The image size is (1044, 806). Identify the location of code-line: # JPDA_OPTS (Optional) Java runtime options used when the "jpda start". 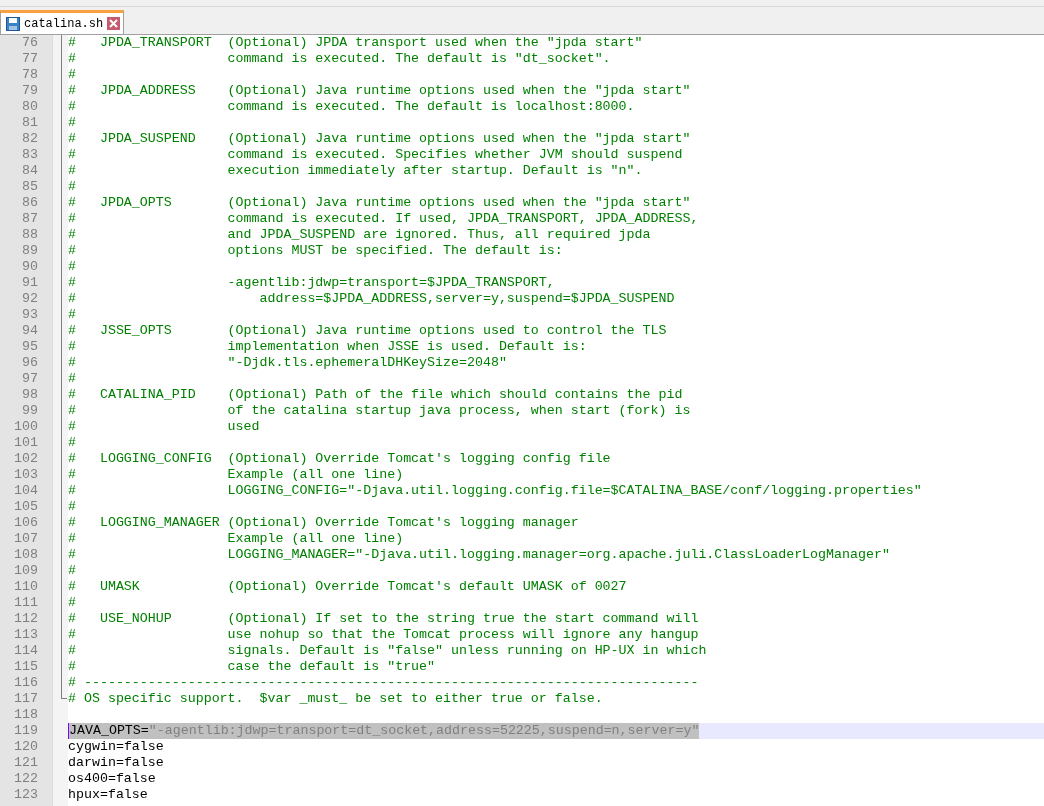
(379, 203).